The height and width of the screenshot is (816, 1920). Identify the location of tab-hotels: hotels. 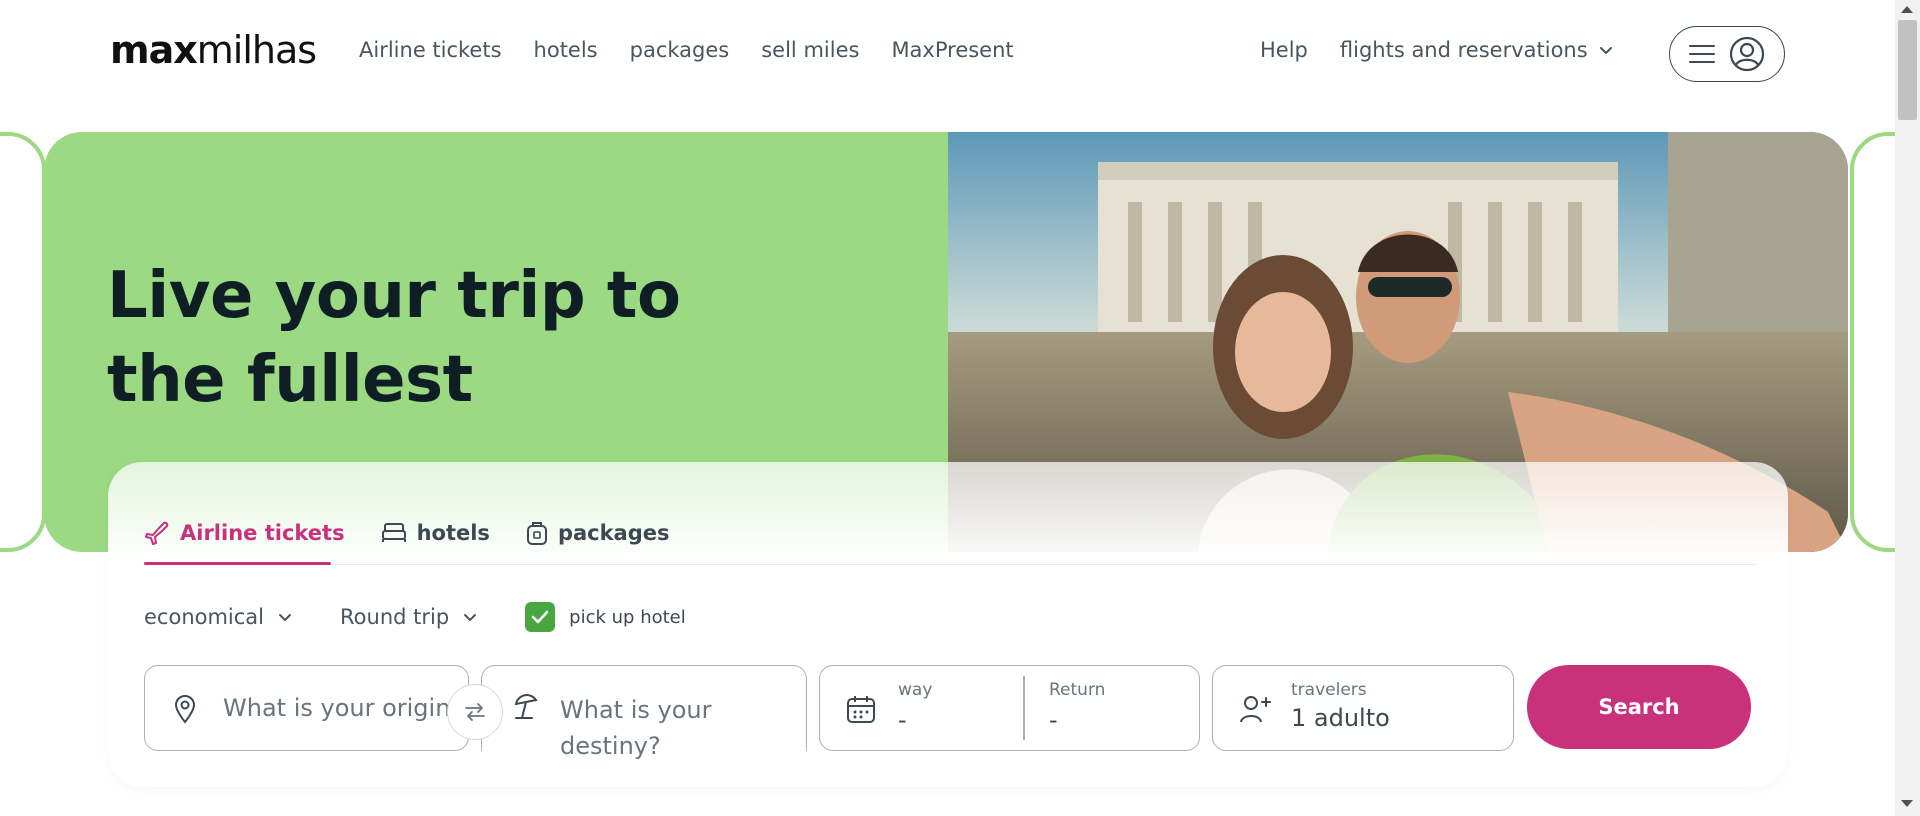
(435, 533).